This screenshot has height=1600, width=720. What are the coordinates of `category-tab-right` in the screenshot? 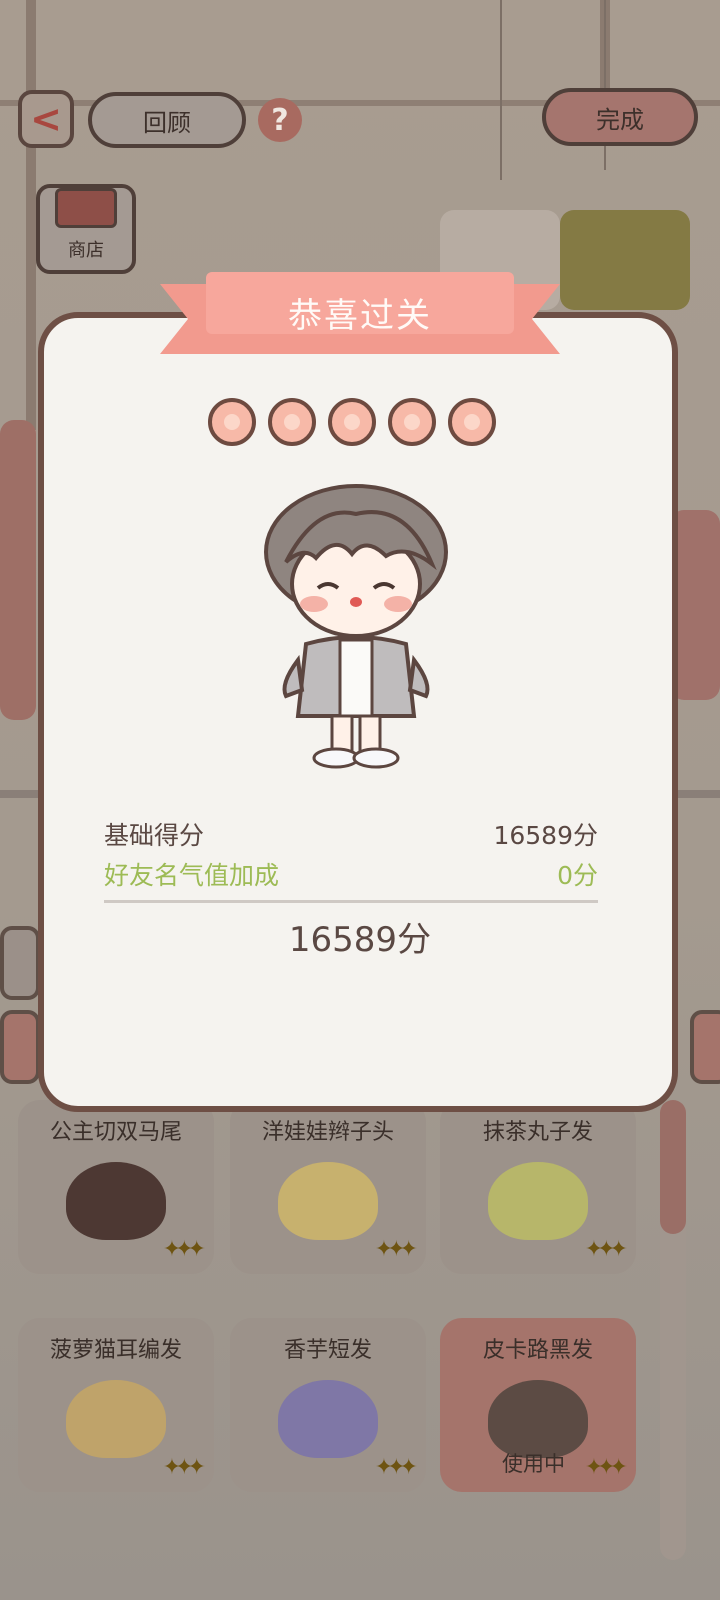 It's located at (705, 1047).